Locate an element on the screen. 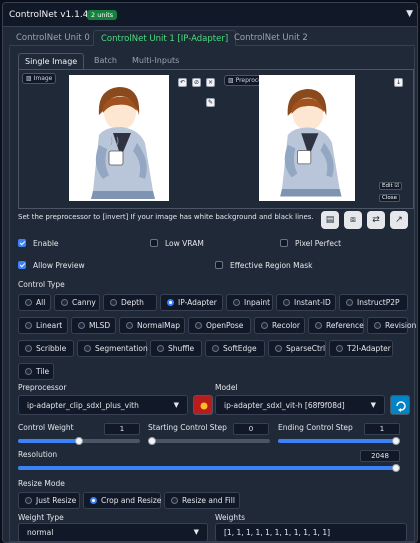 Image resolution: width=420 pixels, height=543 pixels. radio-revision: Revision is located at coordinates (391, 325).